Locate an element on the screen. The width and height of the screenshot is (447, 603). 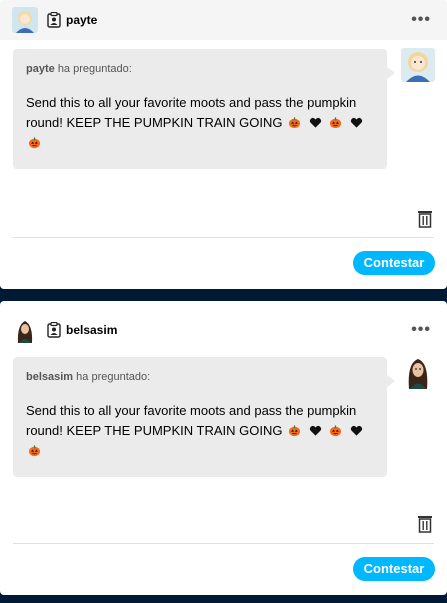
asker-line: payte ha preguntado: is located at coordinates (200, 69).